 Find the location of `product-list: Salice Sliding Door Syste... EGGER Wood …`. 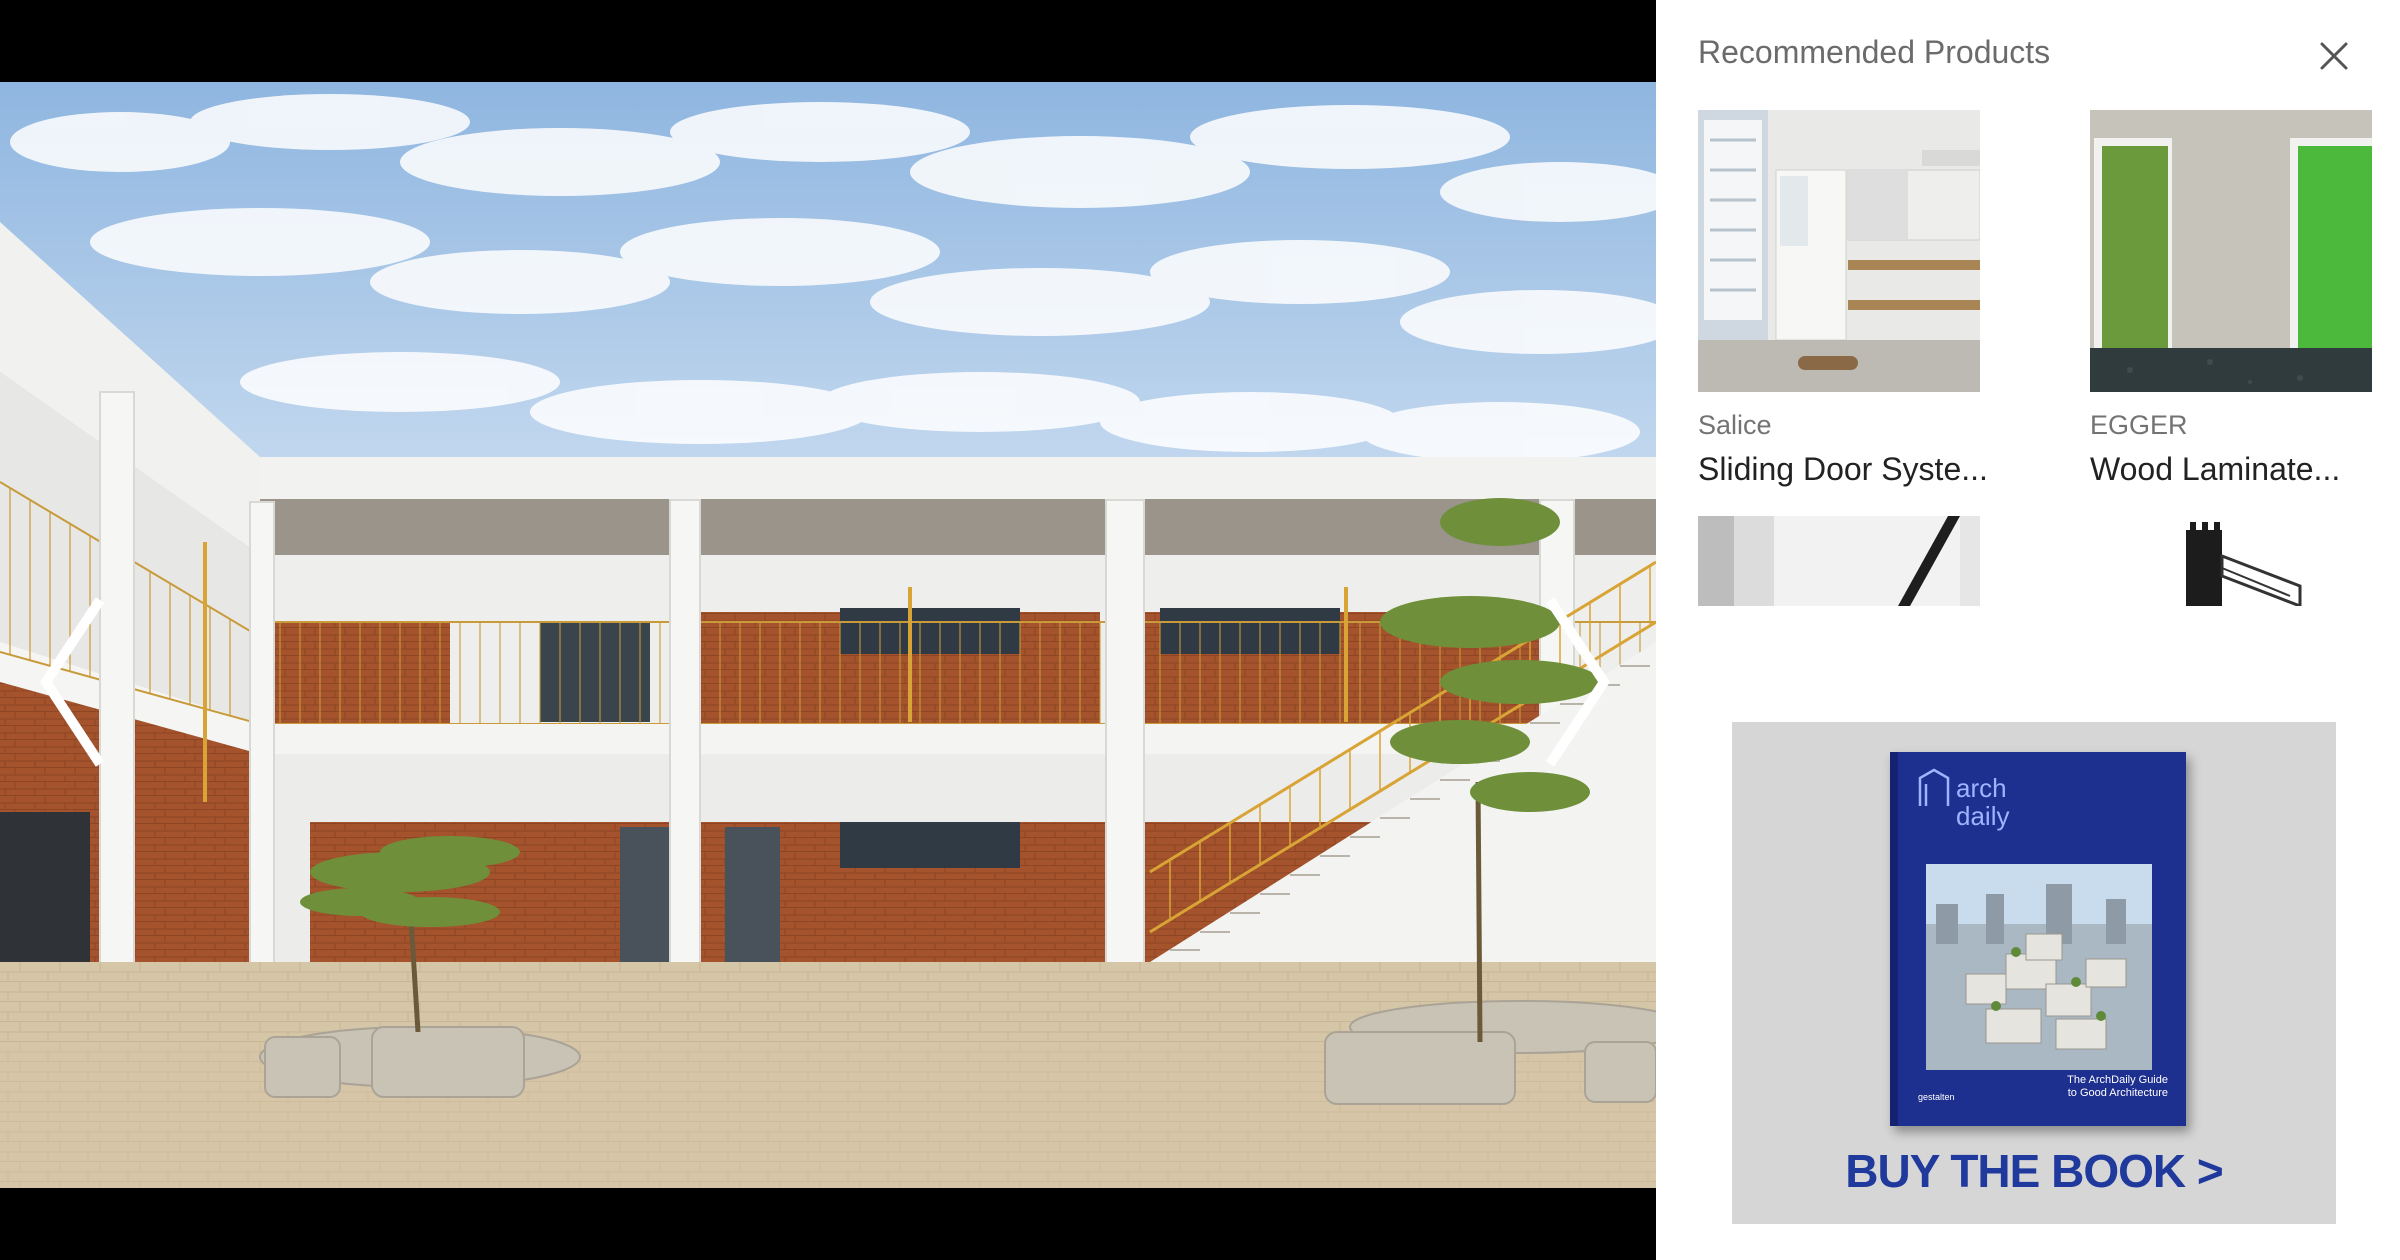

product-list: Salice Sliding Door Syste... EGGER Wood … is located at coordinates (2038, 358).